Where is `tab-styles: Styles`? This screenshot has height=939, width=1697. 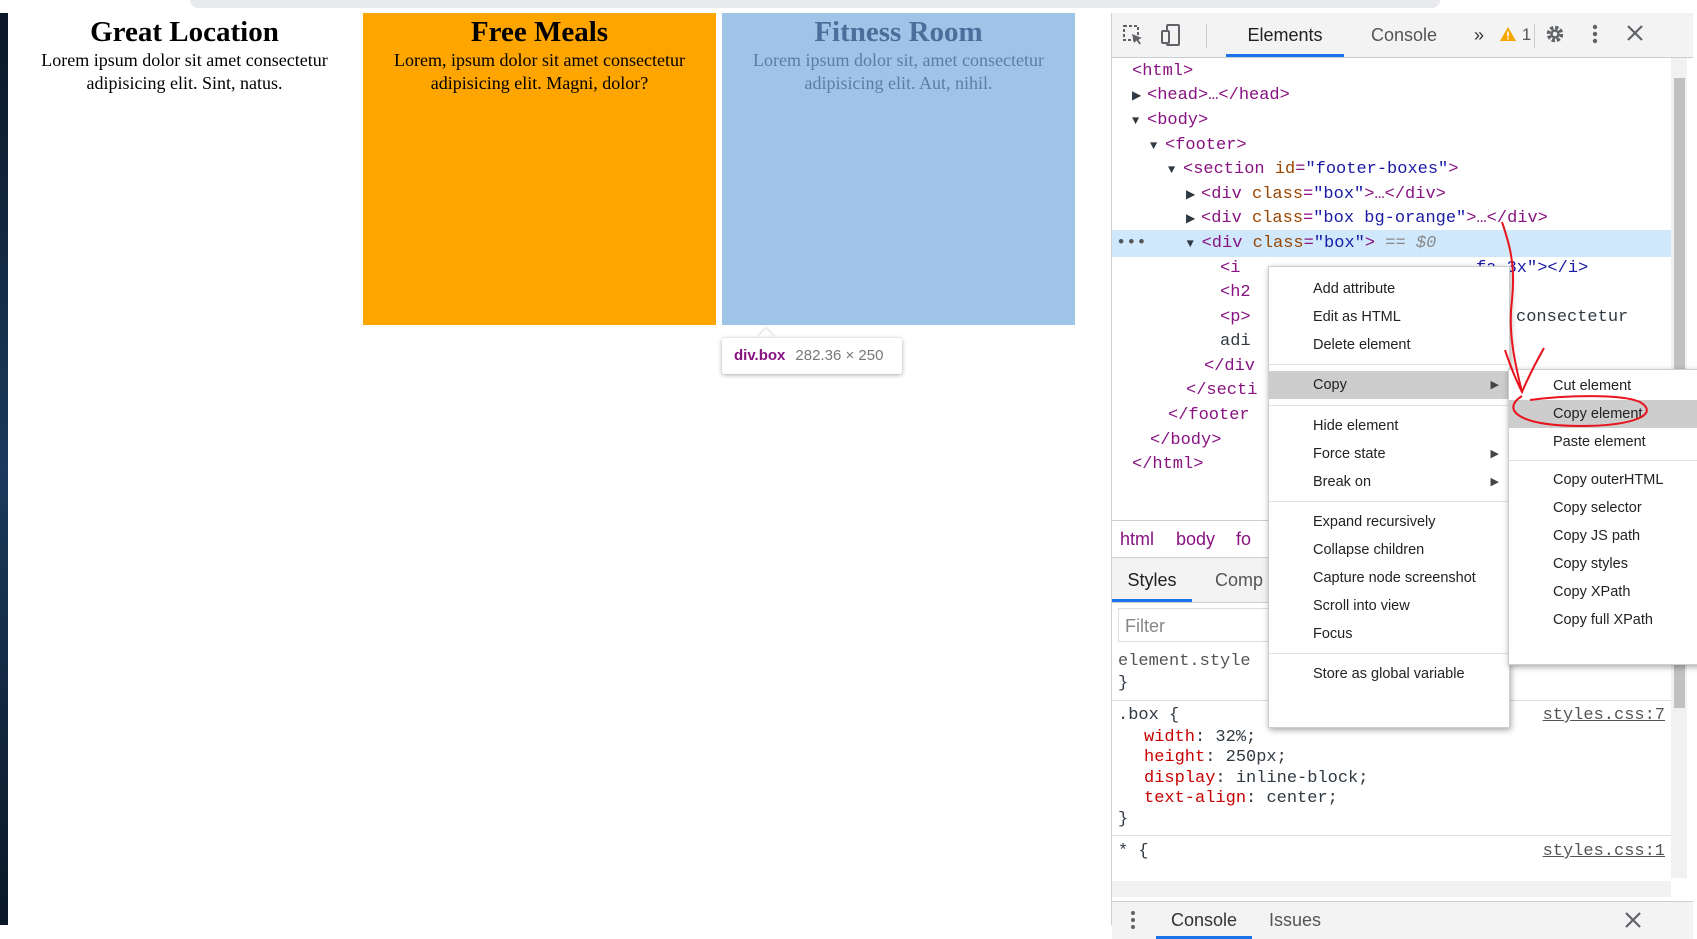 tab-styles: Styles is located at coordinates (1152, 580).